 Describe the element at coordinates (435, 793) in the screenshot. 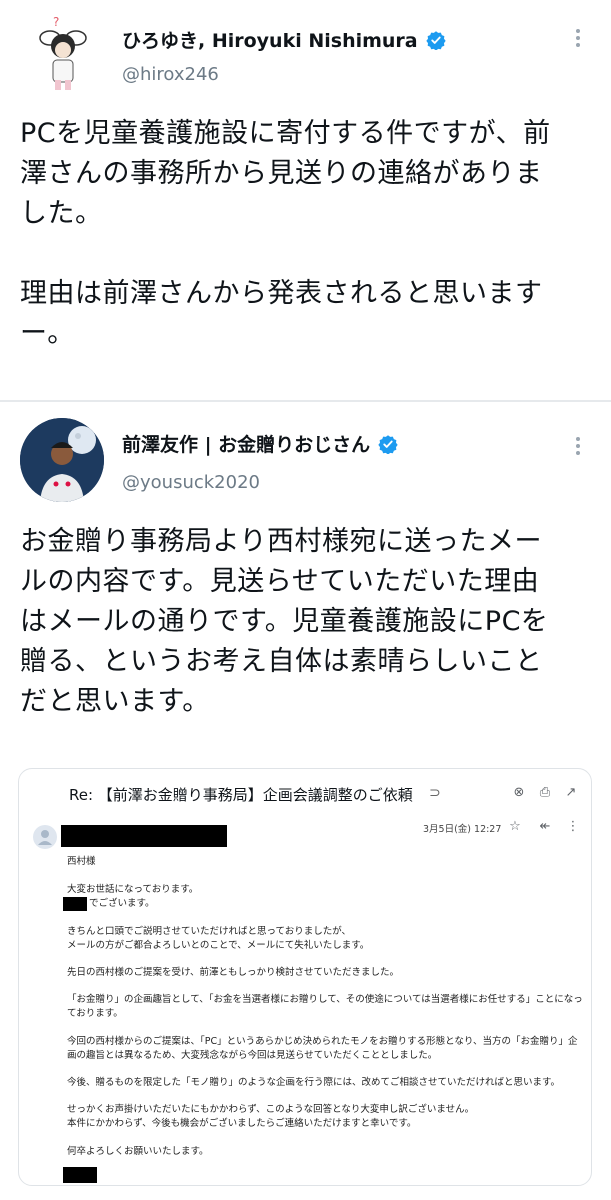

I see `label-tag-icon: ⊃` at that location.